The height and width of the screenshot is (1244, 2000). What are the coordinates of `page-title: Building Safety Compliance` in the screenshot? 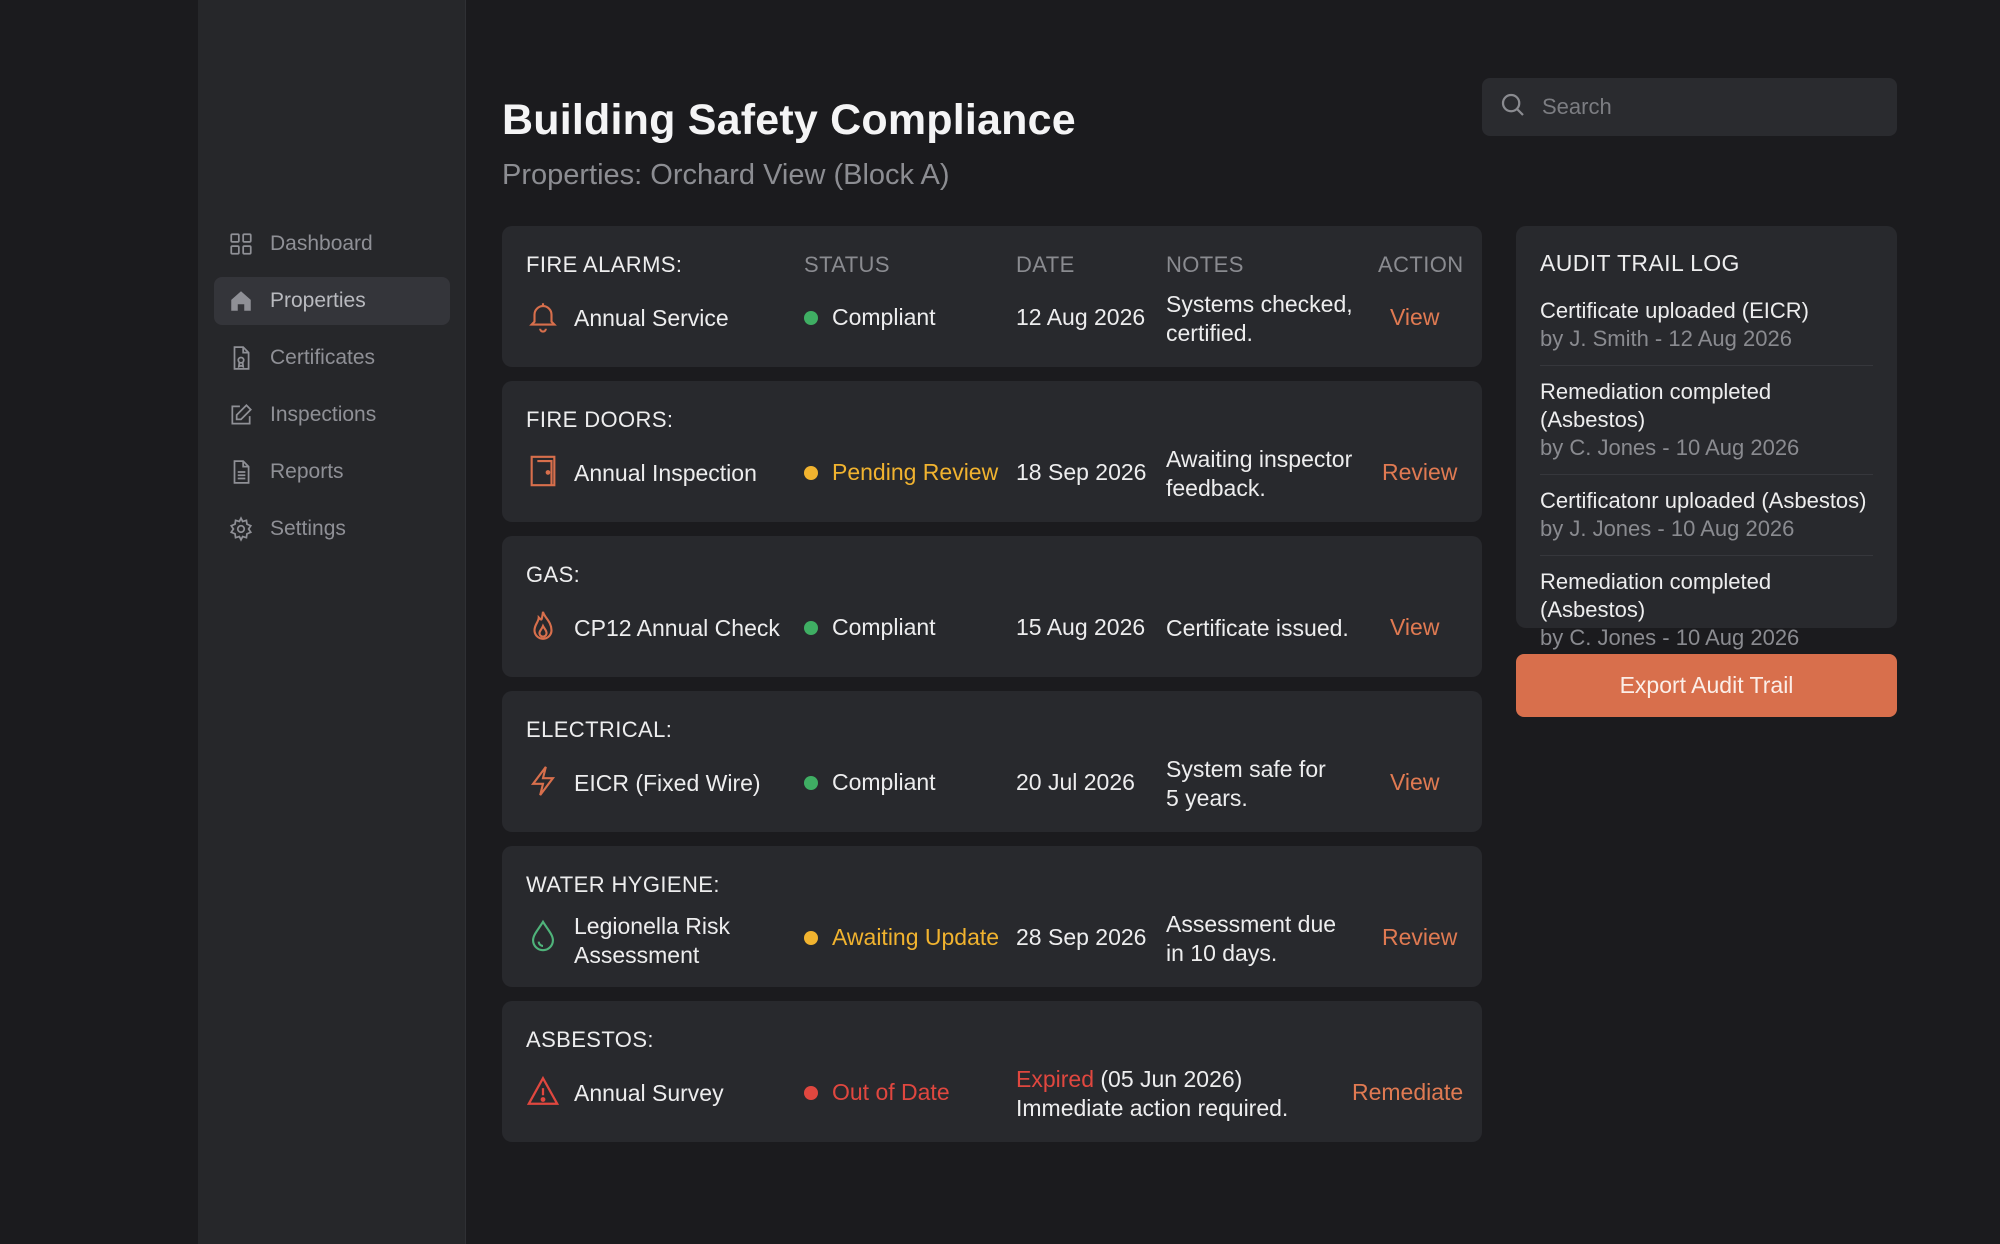 It's located at (789, 120).